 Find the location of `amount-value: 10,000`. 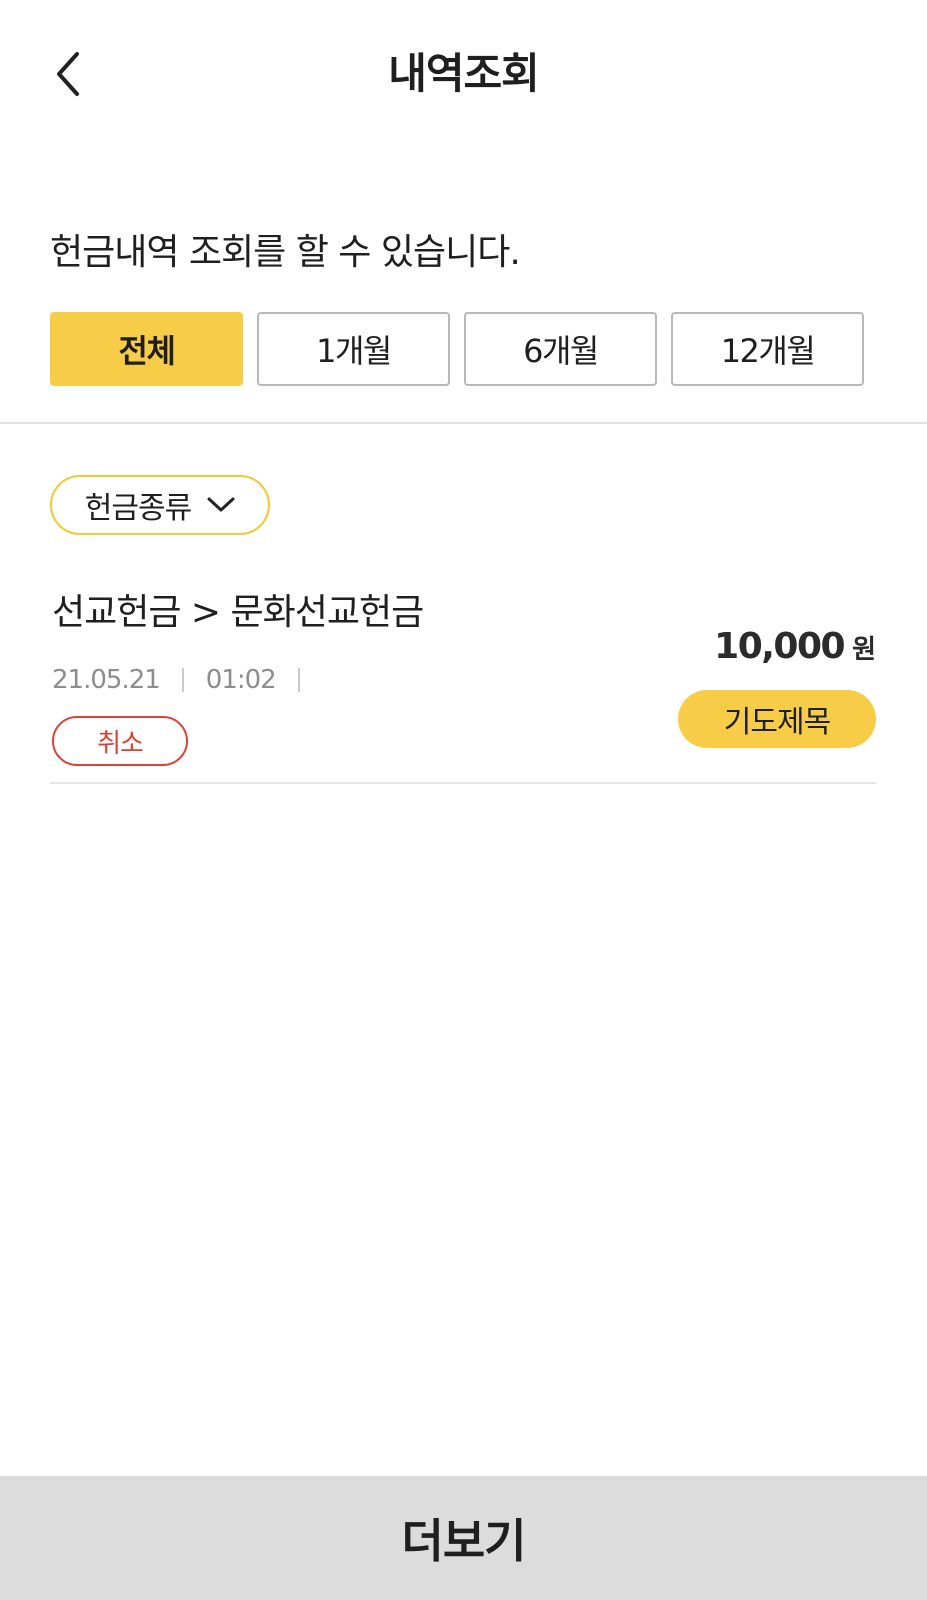

amount-value: 10,000 is located at coordinates (779, 646).